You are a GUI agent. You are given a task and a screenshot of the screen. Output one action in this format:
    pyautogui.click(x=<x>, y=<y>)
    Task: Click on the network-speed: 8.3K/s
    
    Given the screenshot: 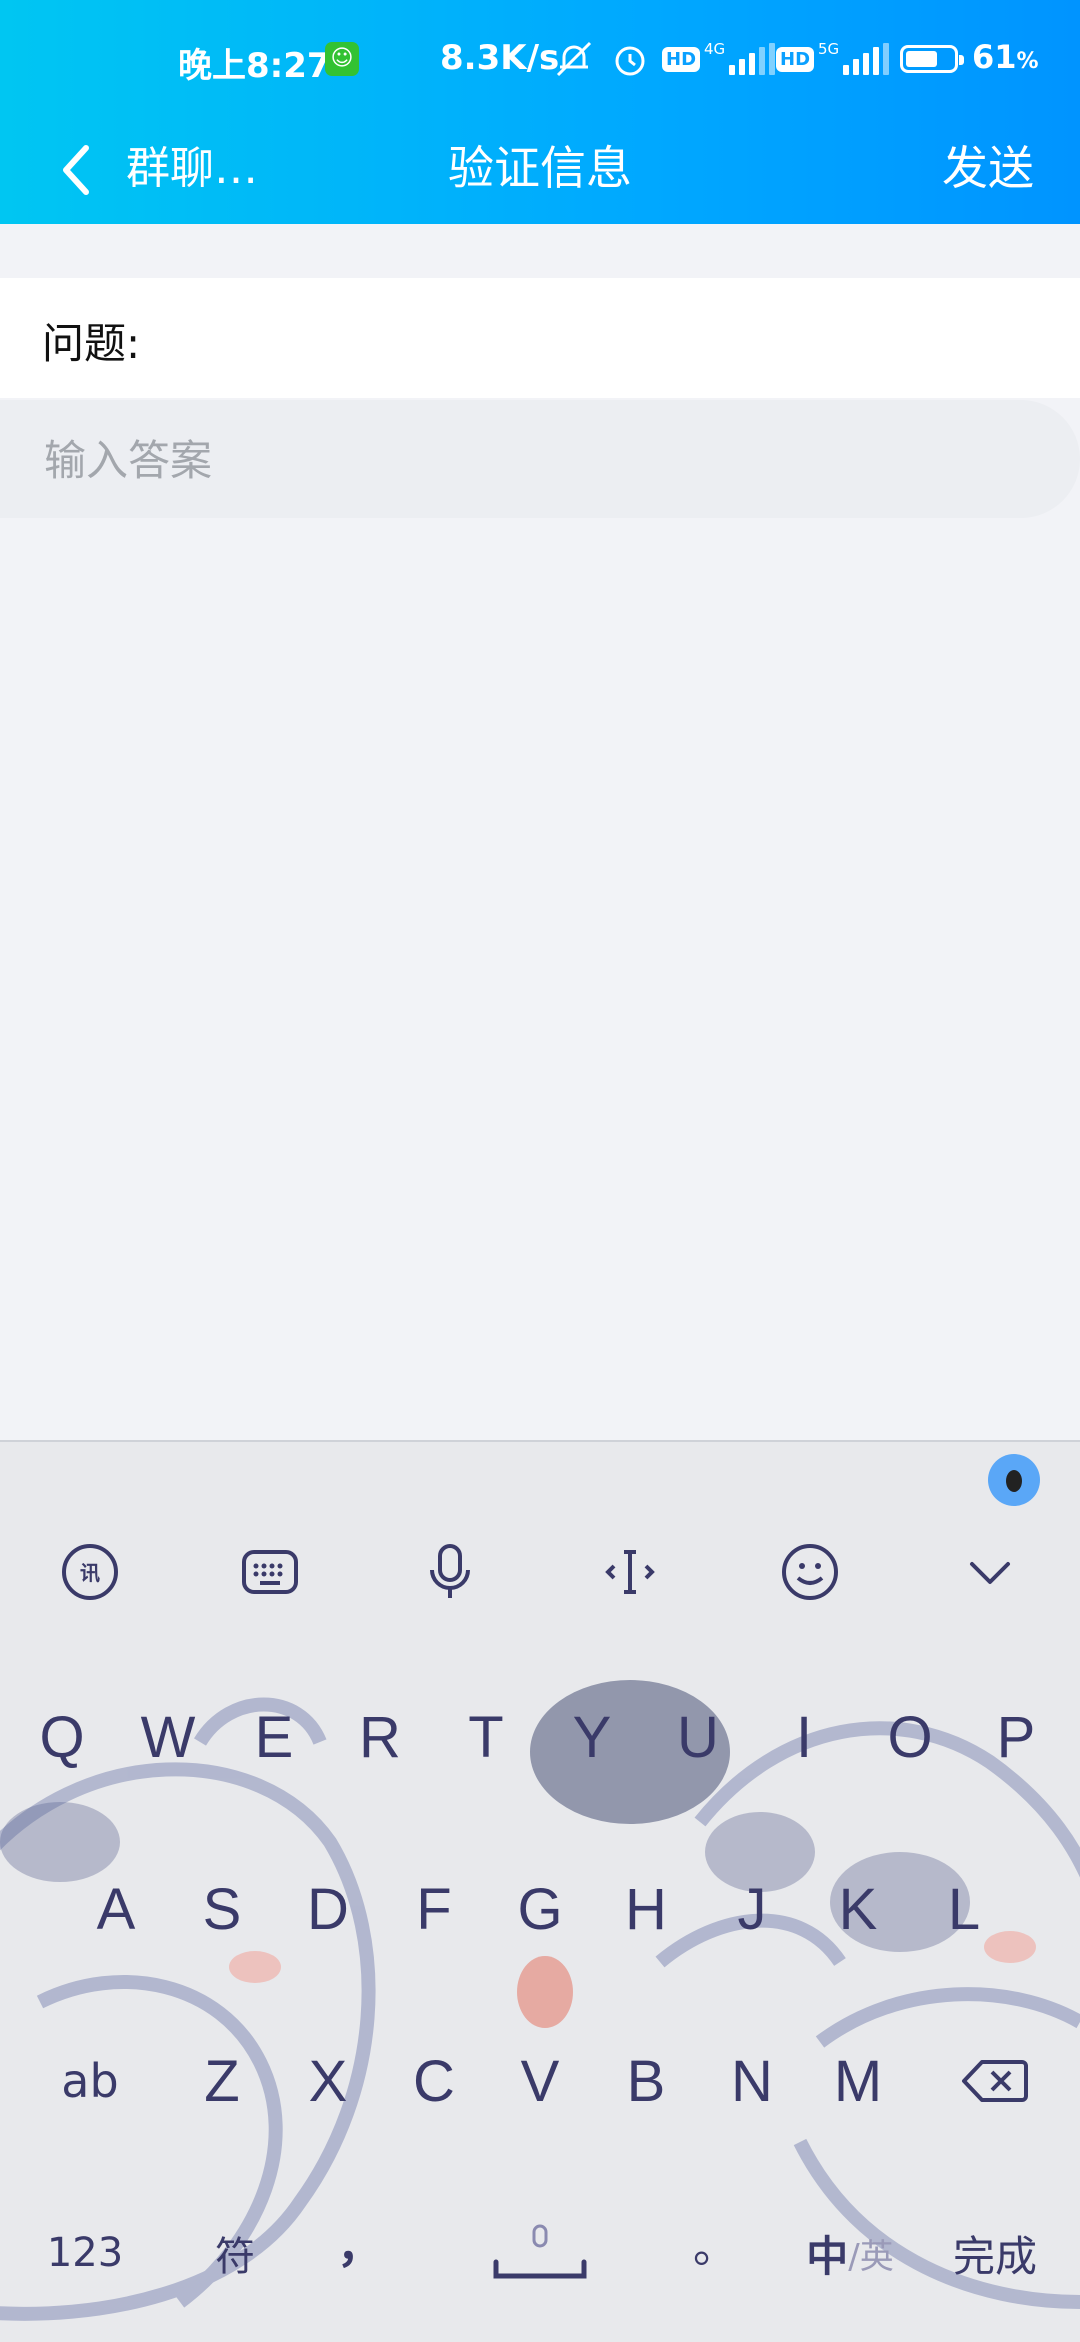 What is the action you would take?
    pyautogui.click(x=500, y=58)
    